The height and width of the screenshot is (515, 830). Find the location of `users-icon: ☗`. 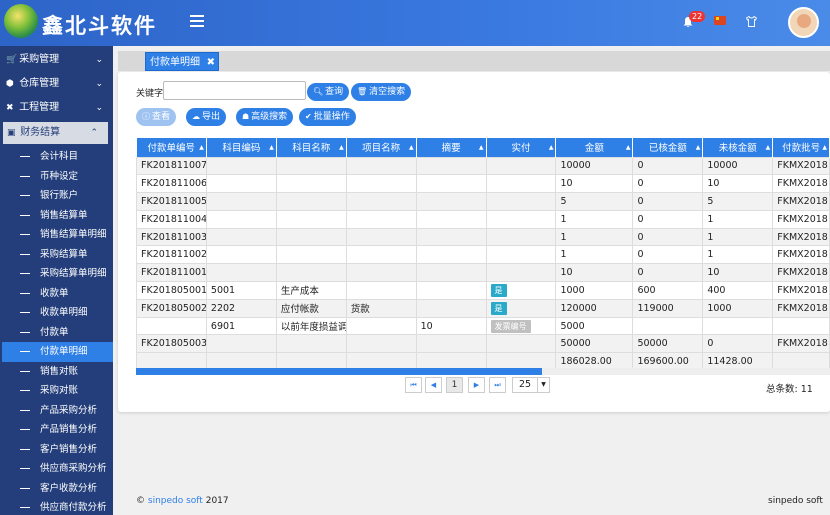

users-icon: ☗ is located at coordinates (246, 116).